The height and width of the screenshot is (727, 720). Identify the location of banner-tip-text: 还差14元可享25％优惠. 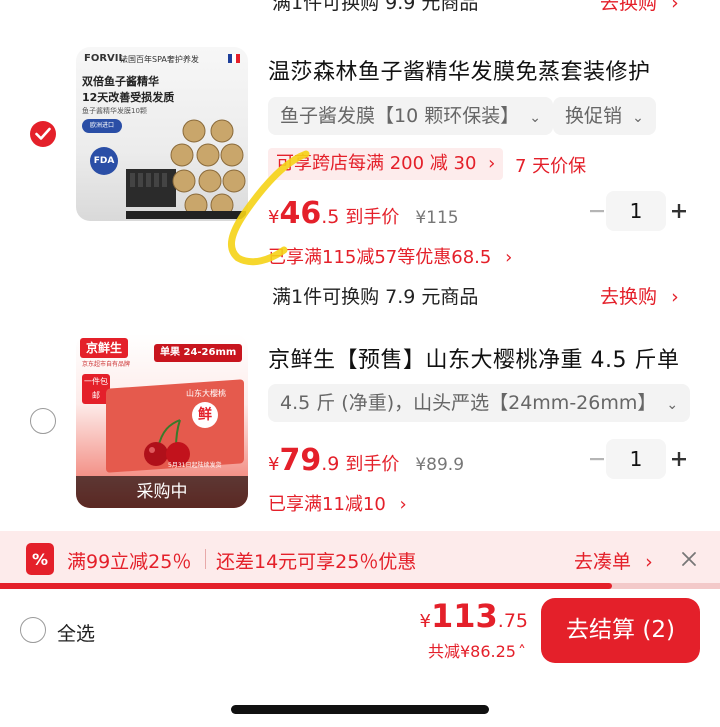
(316, 562).